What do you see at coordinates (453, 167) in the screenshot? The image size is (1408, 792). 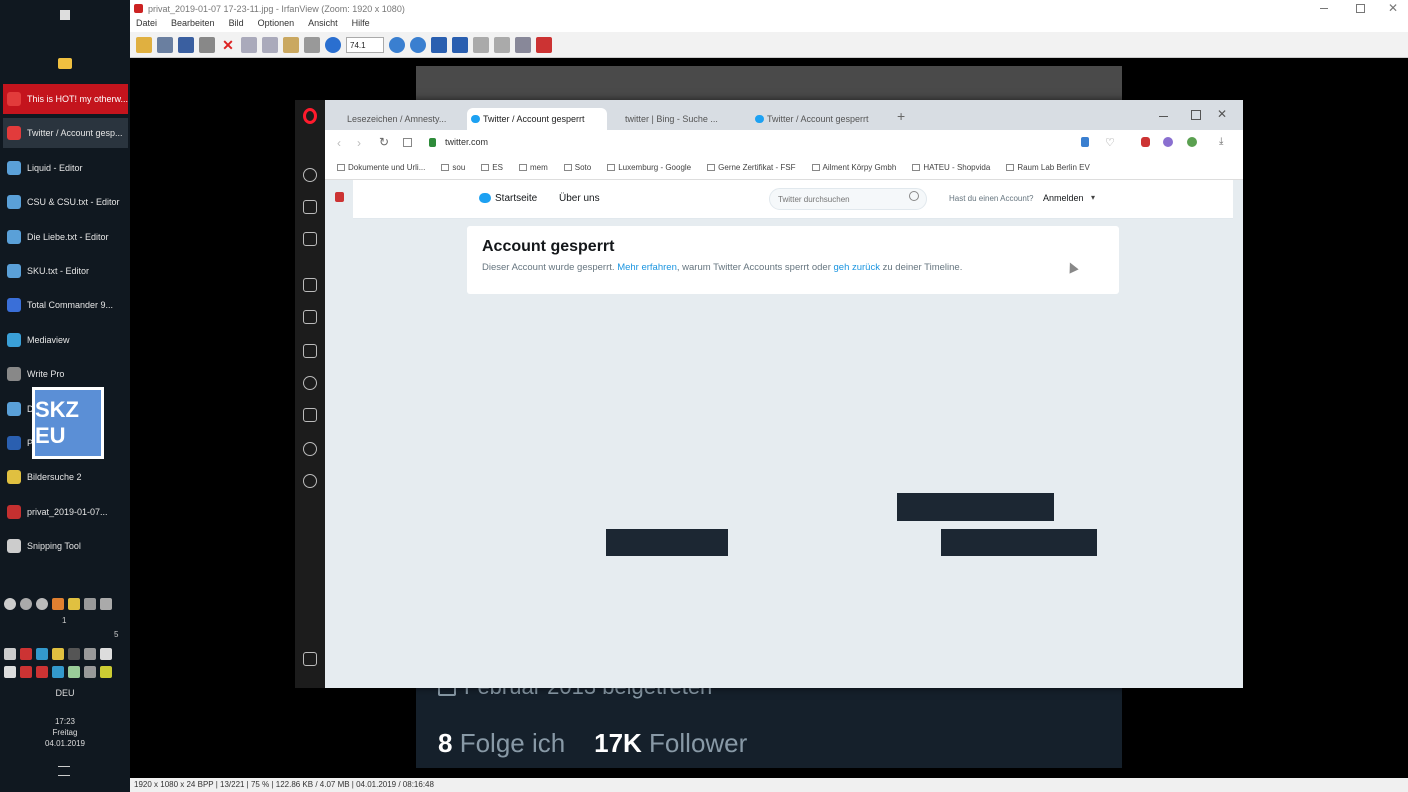 I see `bookmark-item: sou` at bounding box center [453, 167].